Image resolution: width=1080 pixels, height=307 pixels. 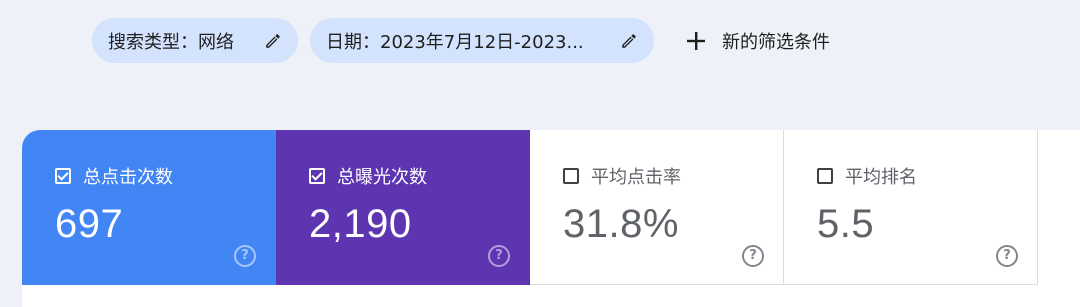 What do you see at coordinates (360, 224) in the screenshot?
I see `metric-value: 2,190` at bounding box center [360, 224].